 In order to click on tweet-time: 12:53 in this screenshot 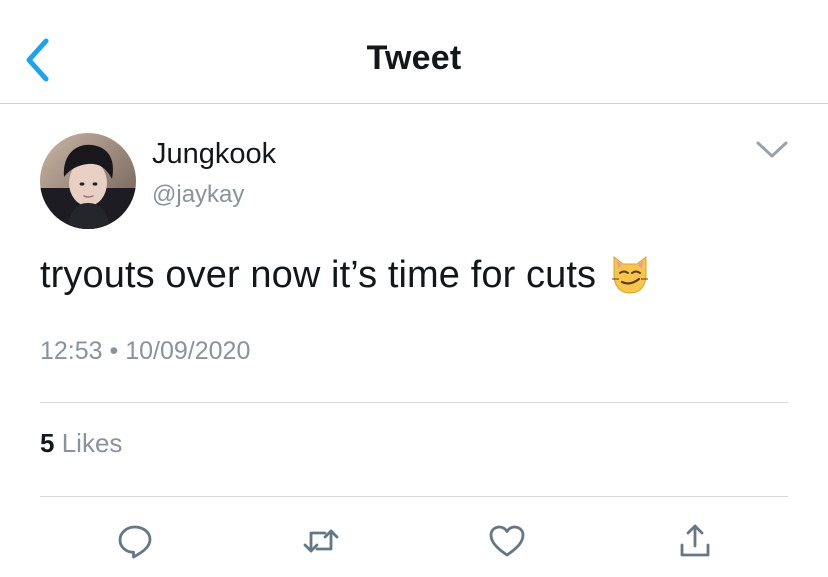, I will do `click(71, 351)`.